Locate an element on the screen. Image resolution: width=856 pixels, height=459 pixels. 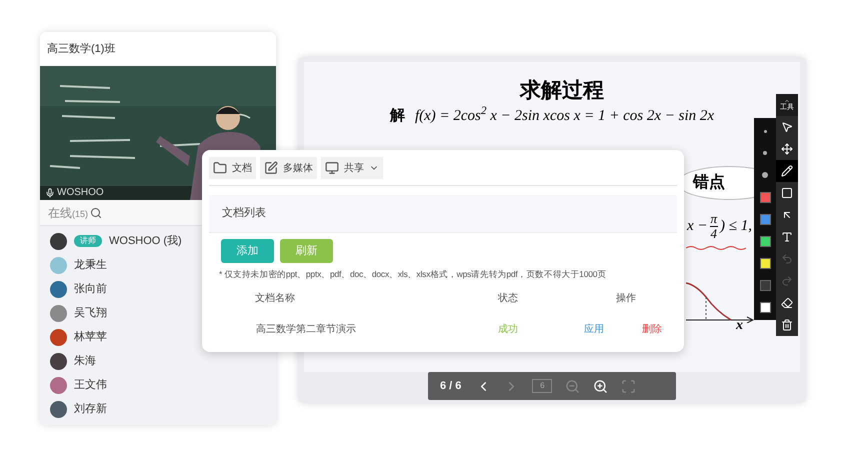
format-note: * 仅支持未加密的ppt、pptx、pdf、doc、docx、xls、xlsx格式，wps请先转为pdf，页数不得大于1000页 is located at coordinates (413, 274).